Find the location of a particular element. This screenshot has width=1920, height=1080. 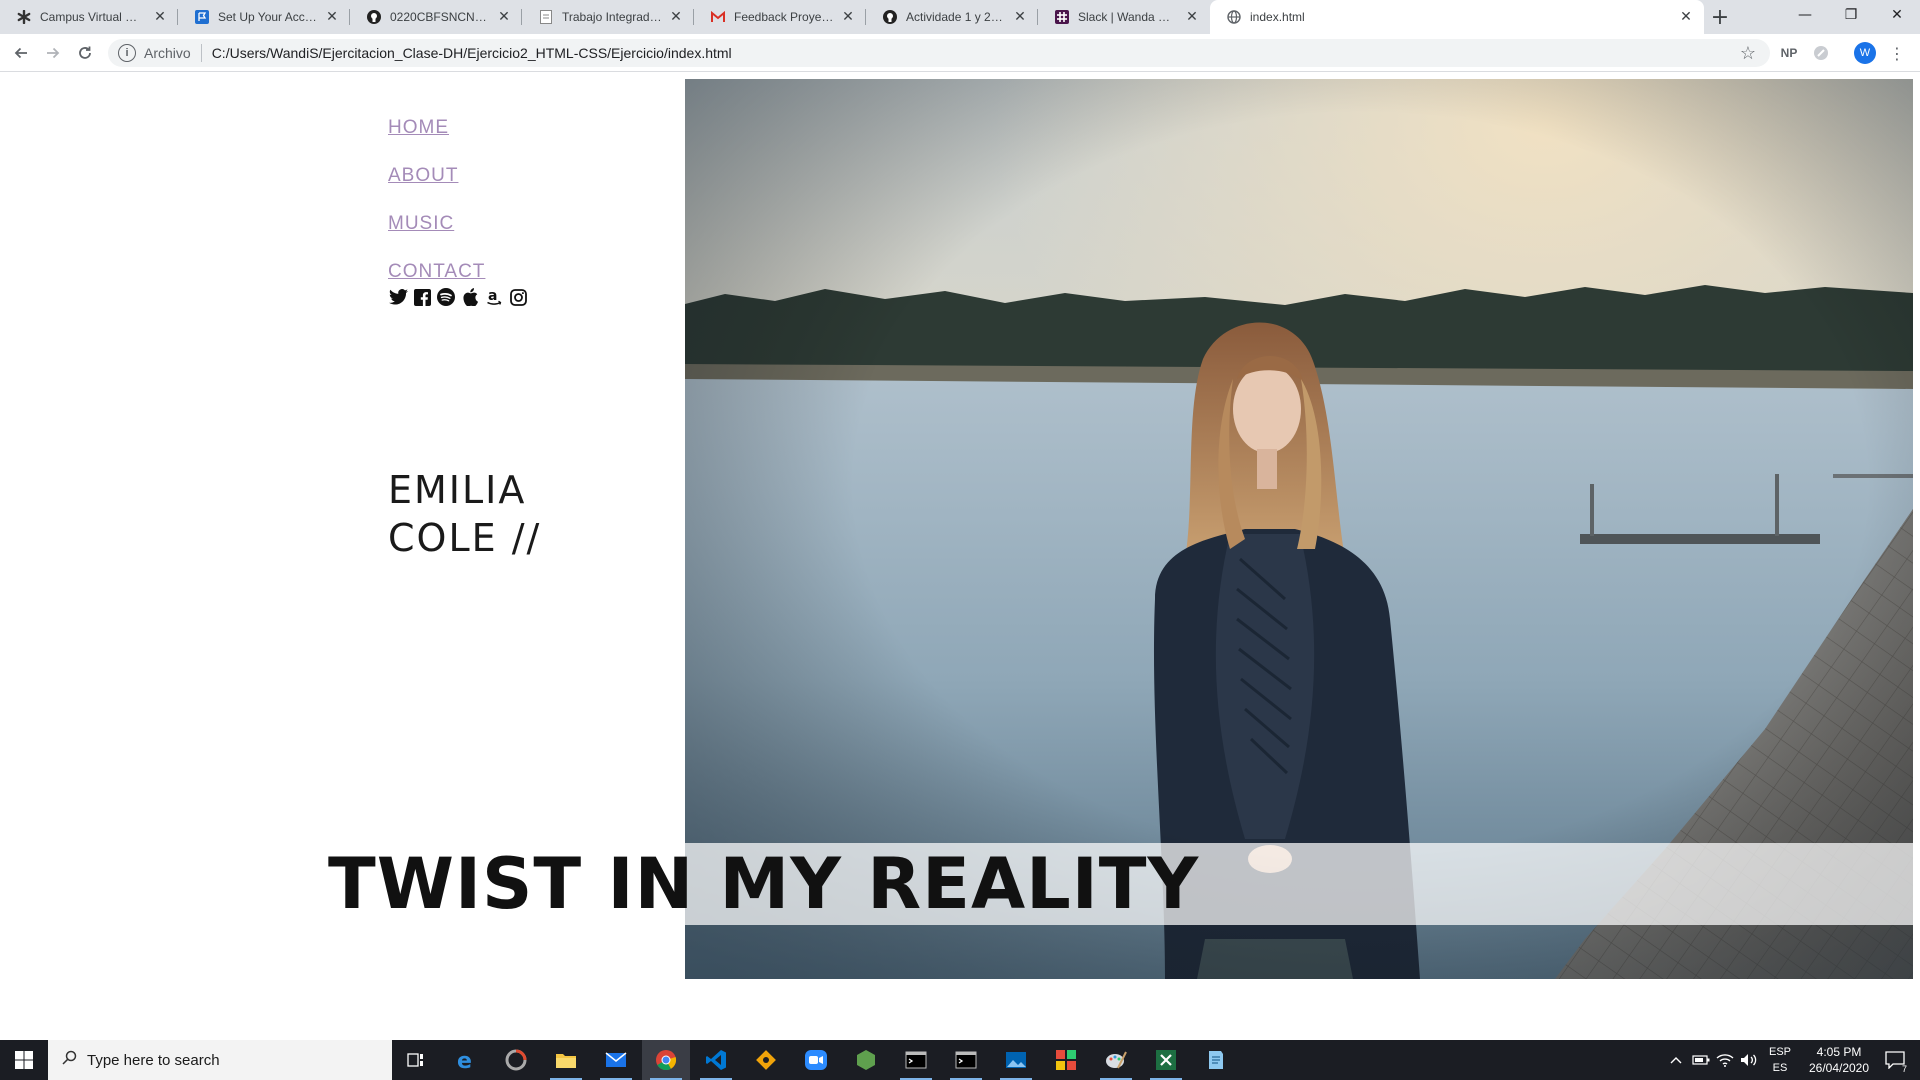

keyboard-layout-code: ES is located at coordinates (1780, 1068).